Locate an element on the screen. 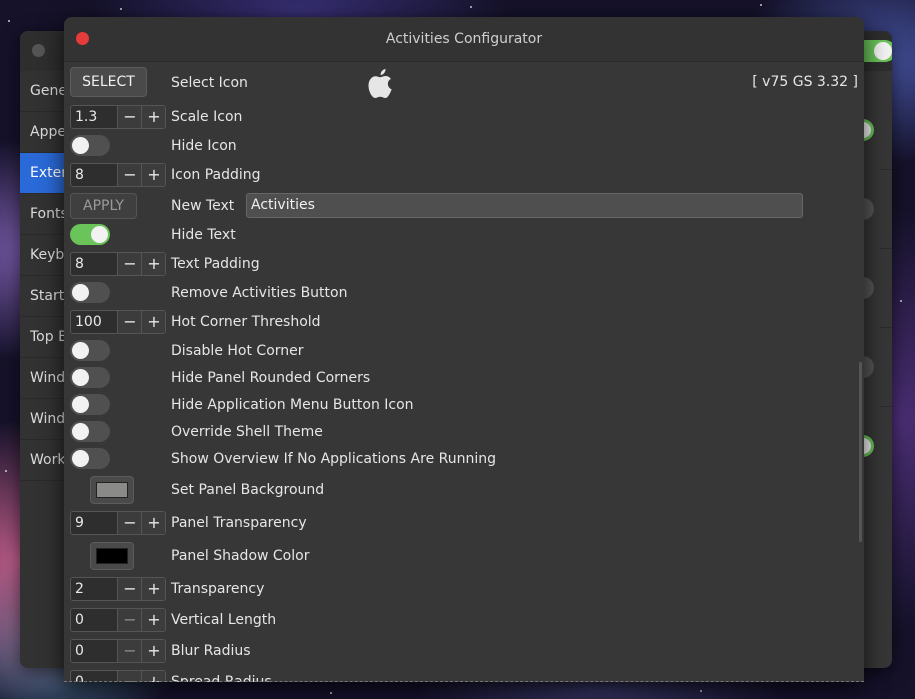 This screenshot has height=699, width=915. transparency-value: 2 is located at coordinates (94, 589).